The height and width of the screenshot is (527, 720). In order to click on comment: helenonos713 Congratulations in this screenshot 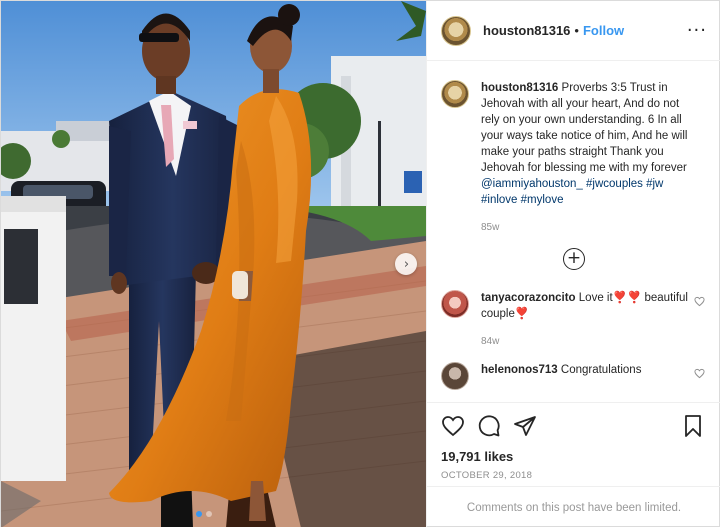, I will do `click(574, 376)`.